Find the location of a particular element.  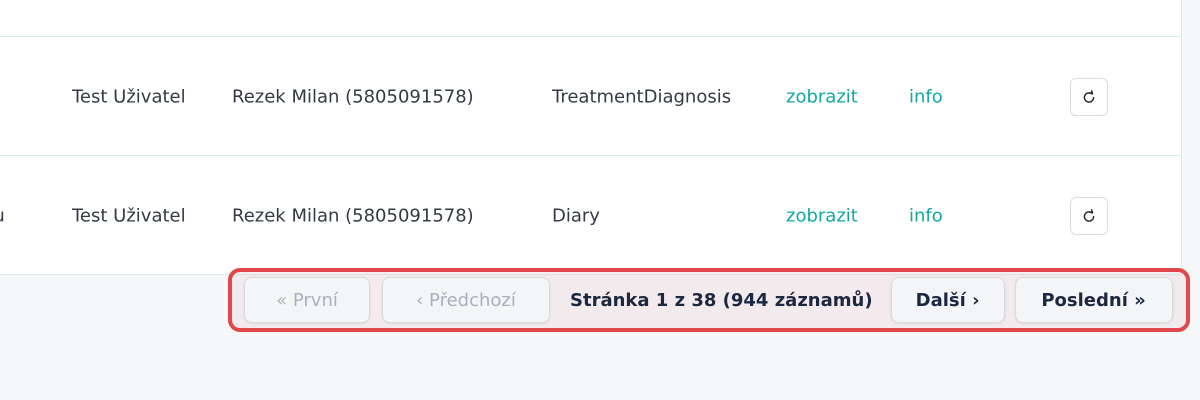

page-status: Stránka 1 z 38 (944 záznamů) is located at coordinates (721, 300).